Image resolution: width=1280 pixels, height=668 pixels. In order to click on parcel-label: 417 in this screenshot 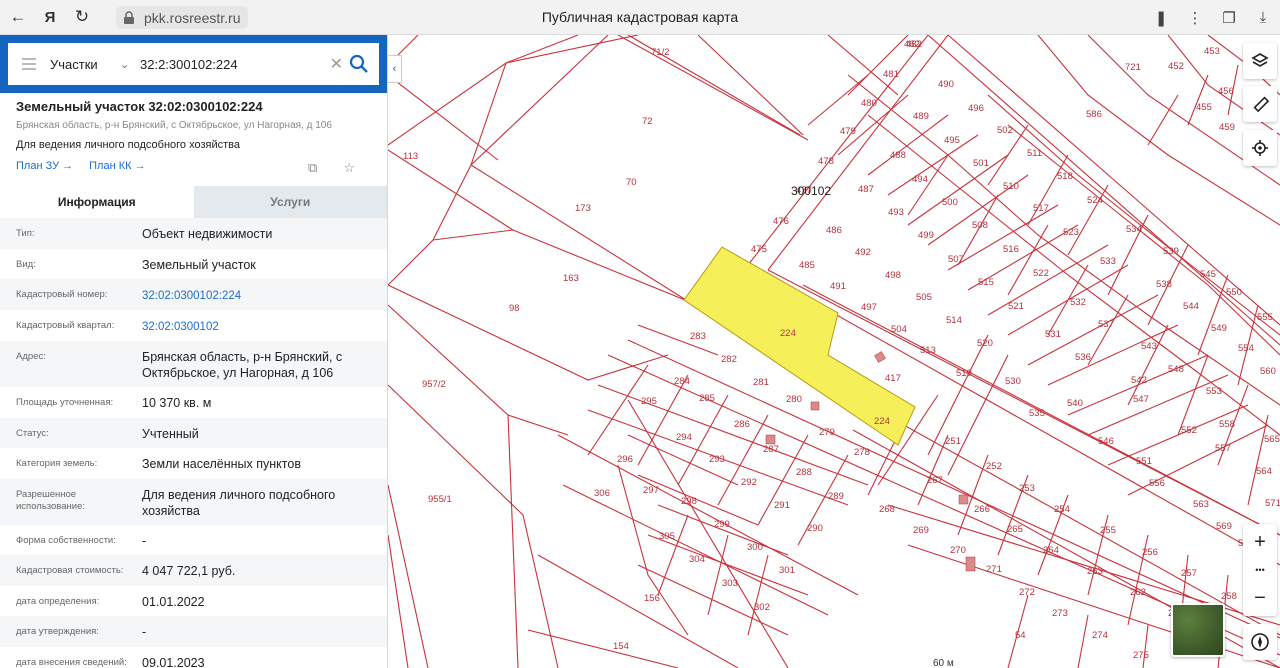, I will do `click(893, 378)`.